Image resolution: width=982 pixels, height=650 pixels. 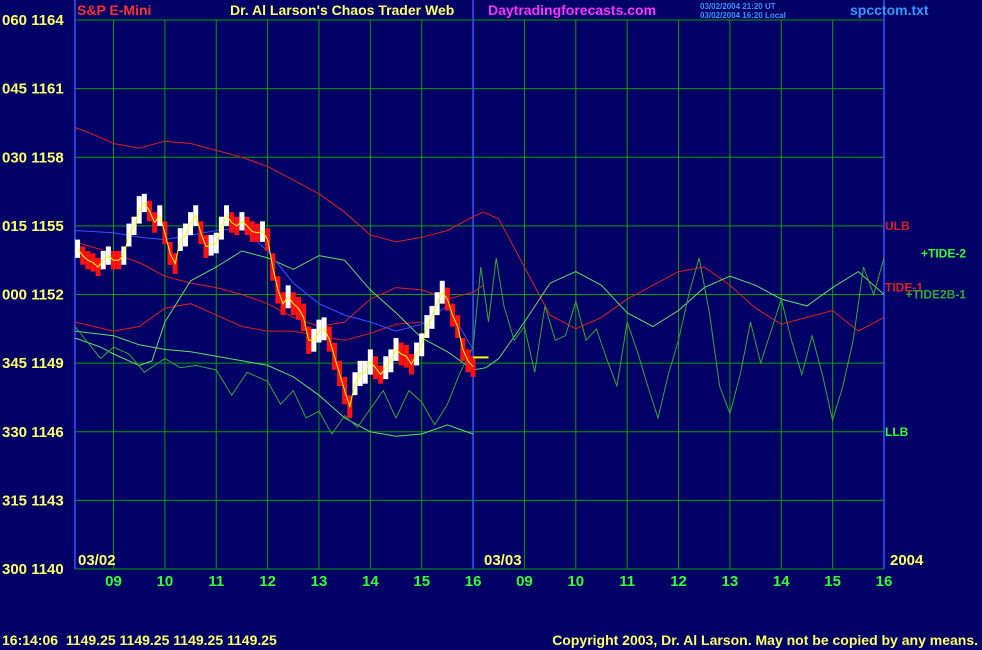 What do you see at coordinates (897, 226) in the screenshot?
I see `series-label: ULB` at bounding box center [897, 226].